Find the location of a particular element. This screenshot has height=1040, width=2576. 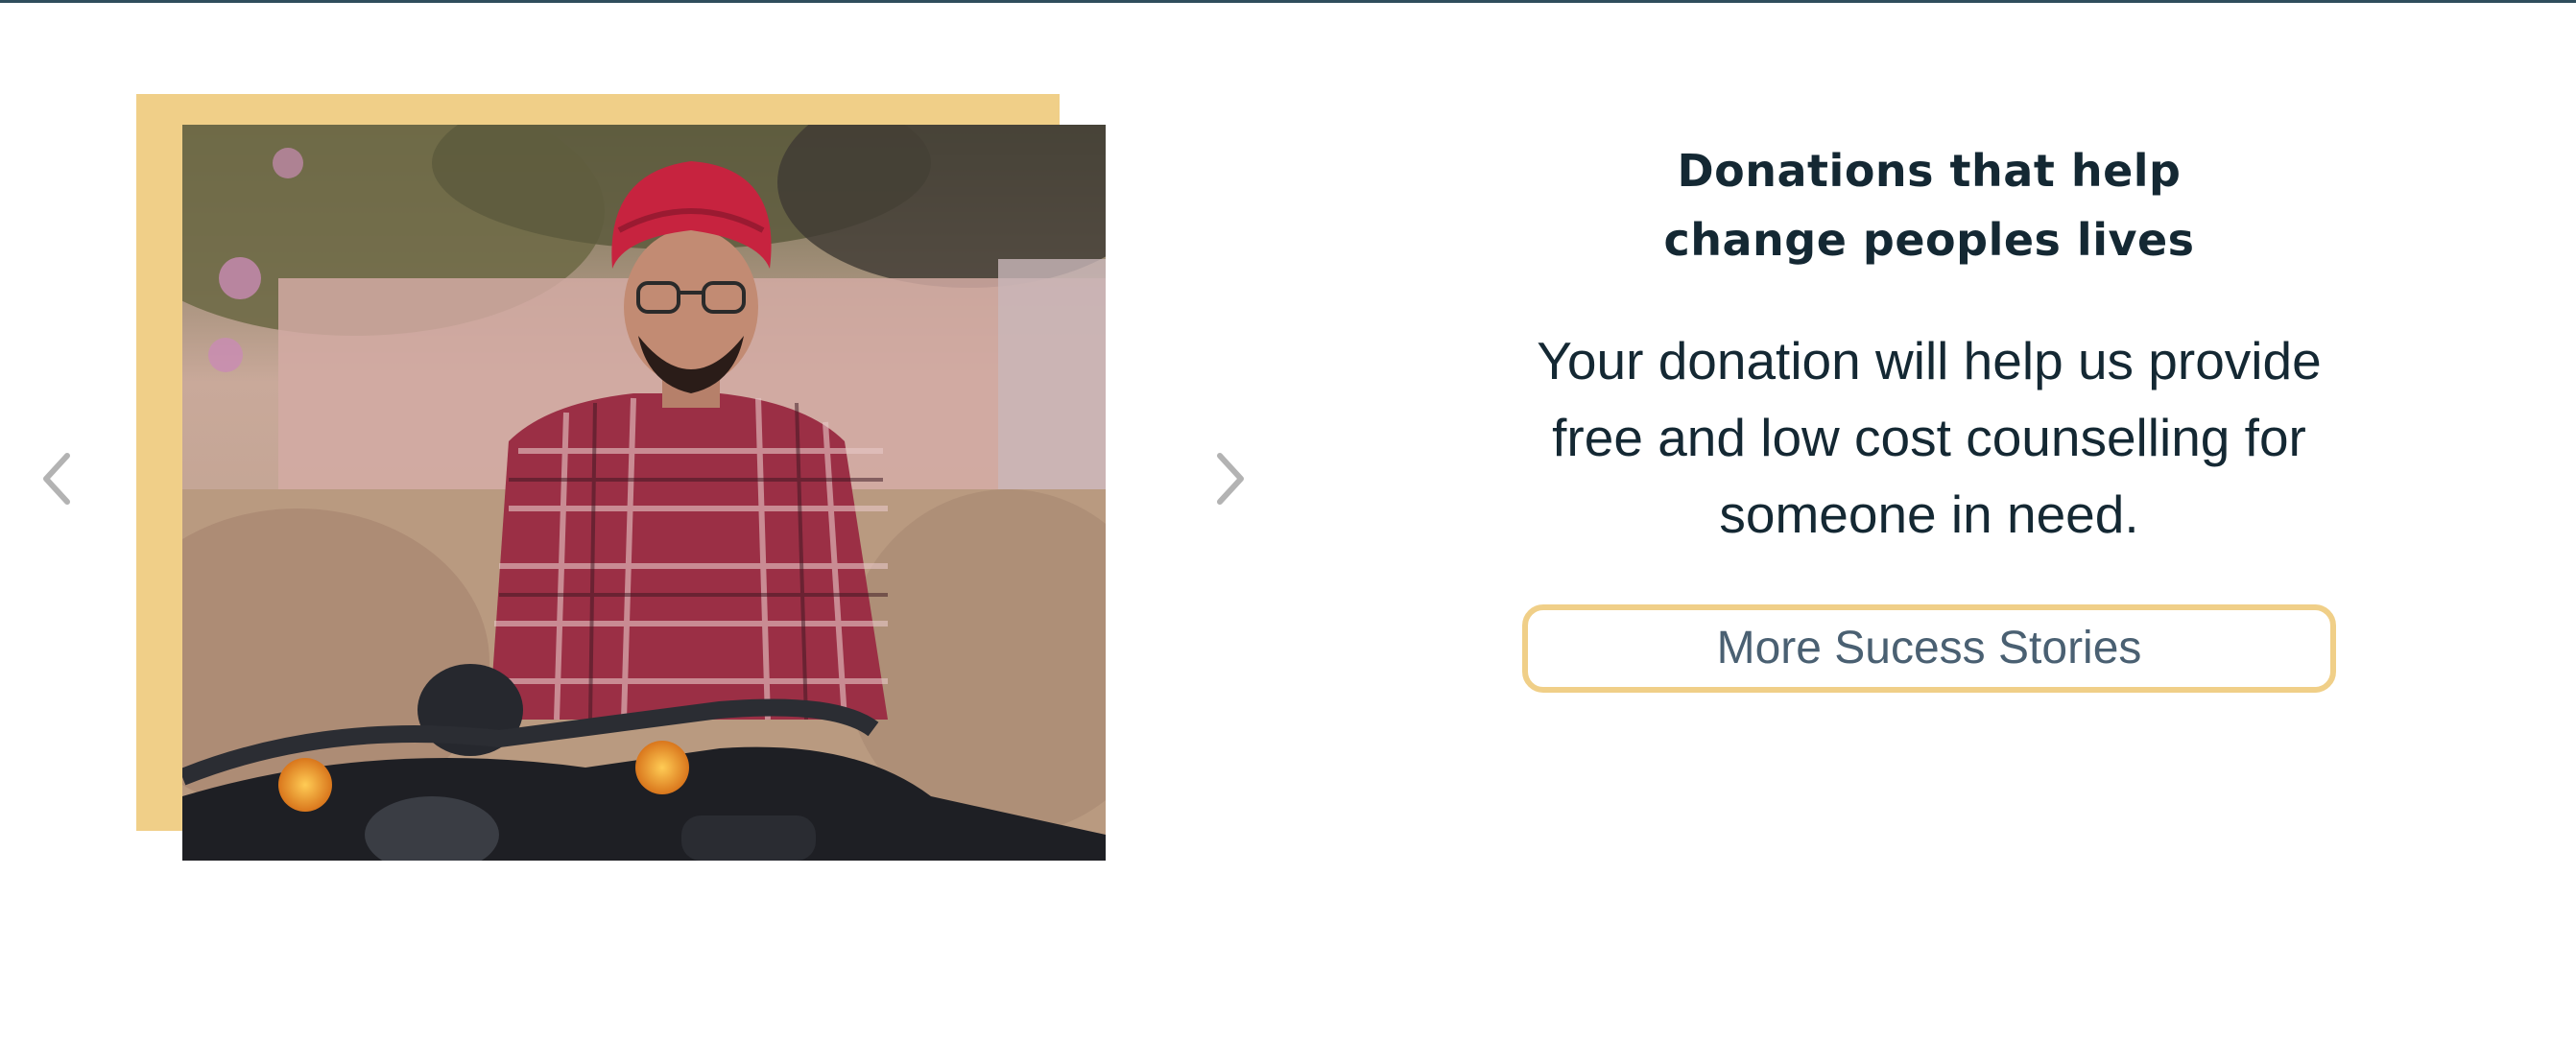

chevron-left-icon is located at coordinates (56, 479).